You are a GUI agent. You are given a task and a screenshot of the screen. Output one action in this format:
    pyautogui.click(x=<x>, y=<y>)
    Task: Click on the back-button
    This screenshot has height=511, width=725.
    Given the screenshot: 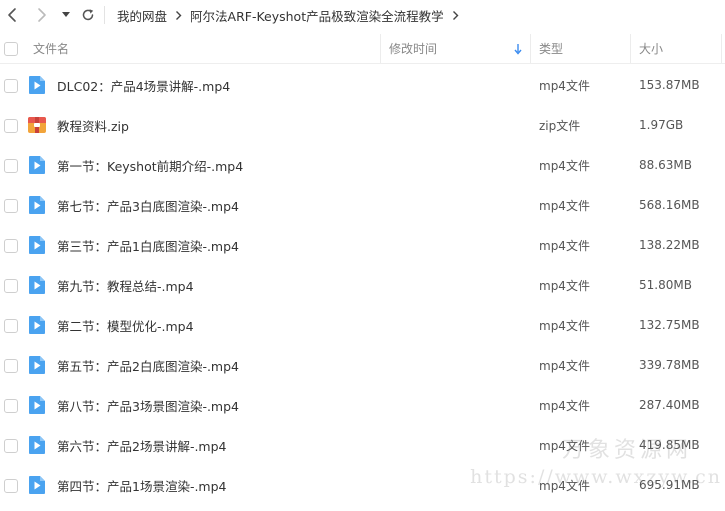 What is the action you would take?
    pyautogui.click(x=12, y=15)
    